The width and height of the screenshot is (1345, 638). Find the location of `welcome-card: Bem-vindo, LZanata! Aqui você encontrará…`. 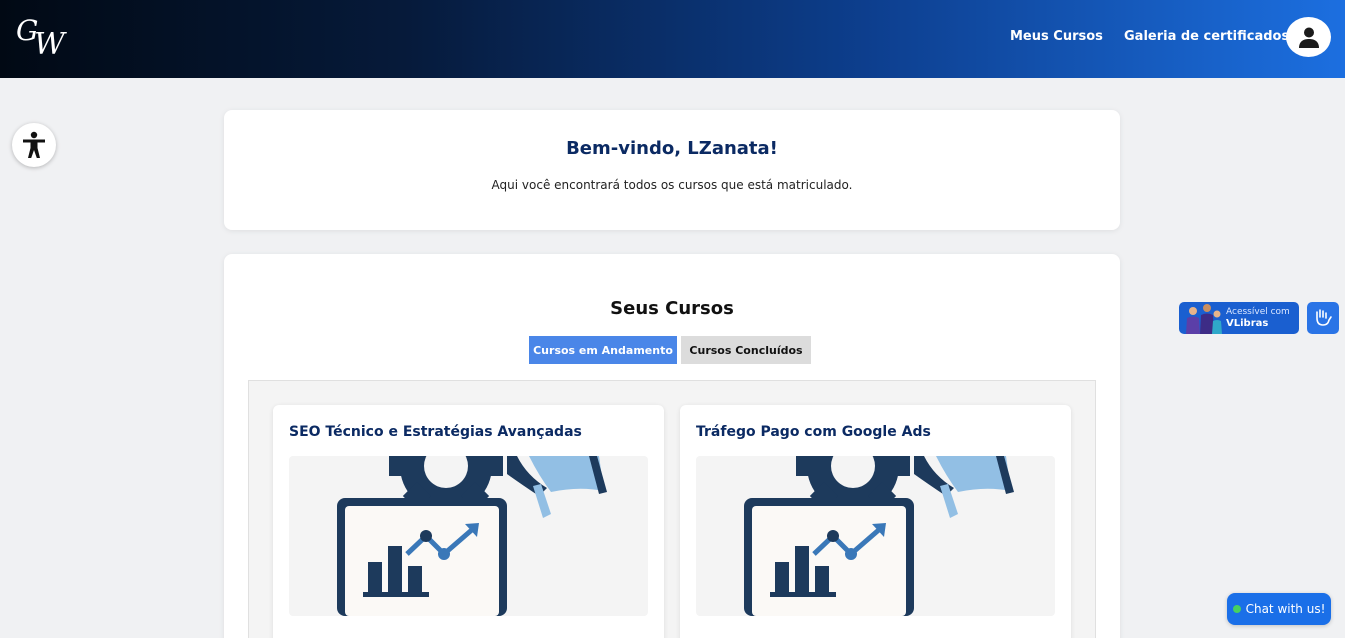

welcome-card: Bem-vindo, LZanata! Aqui você encontrará… is located at coordinates (672, 170).